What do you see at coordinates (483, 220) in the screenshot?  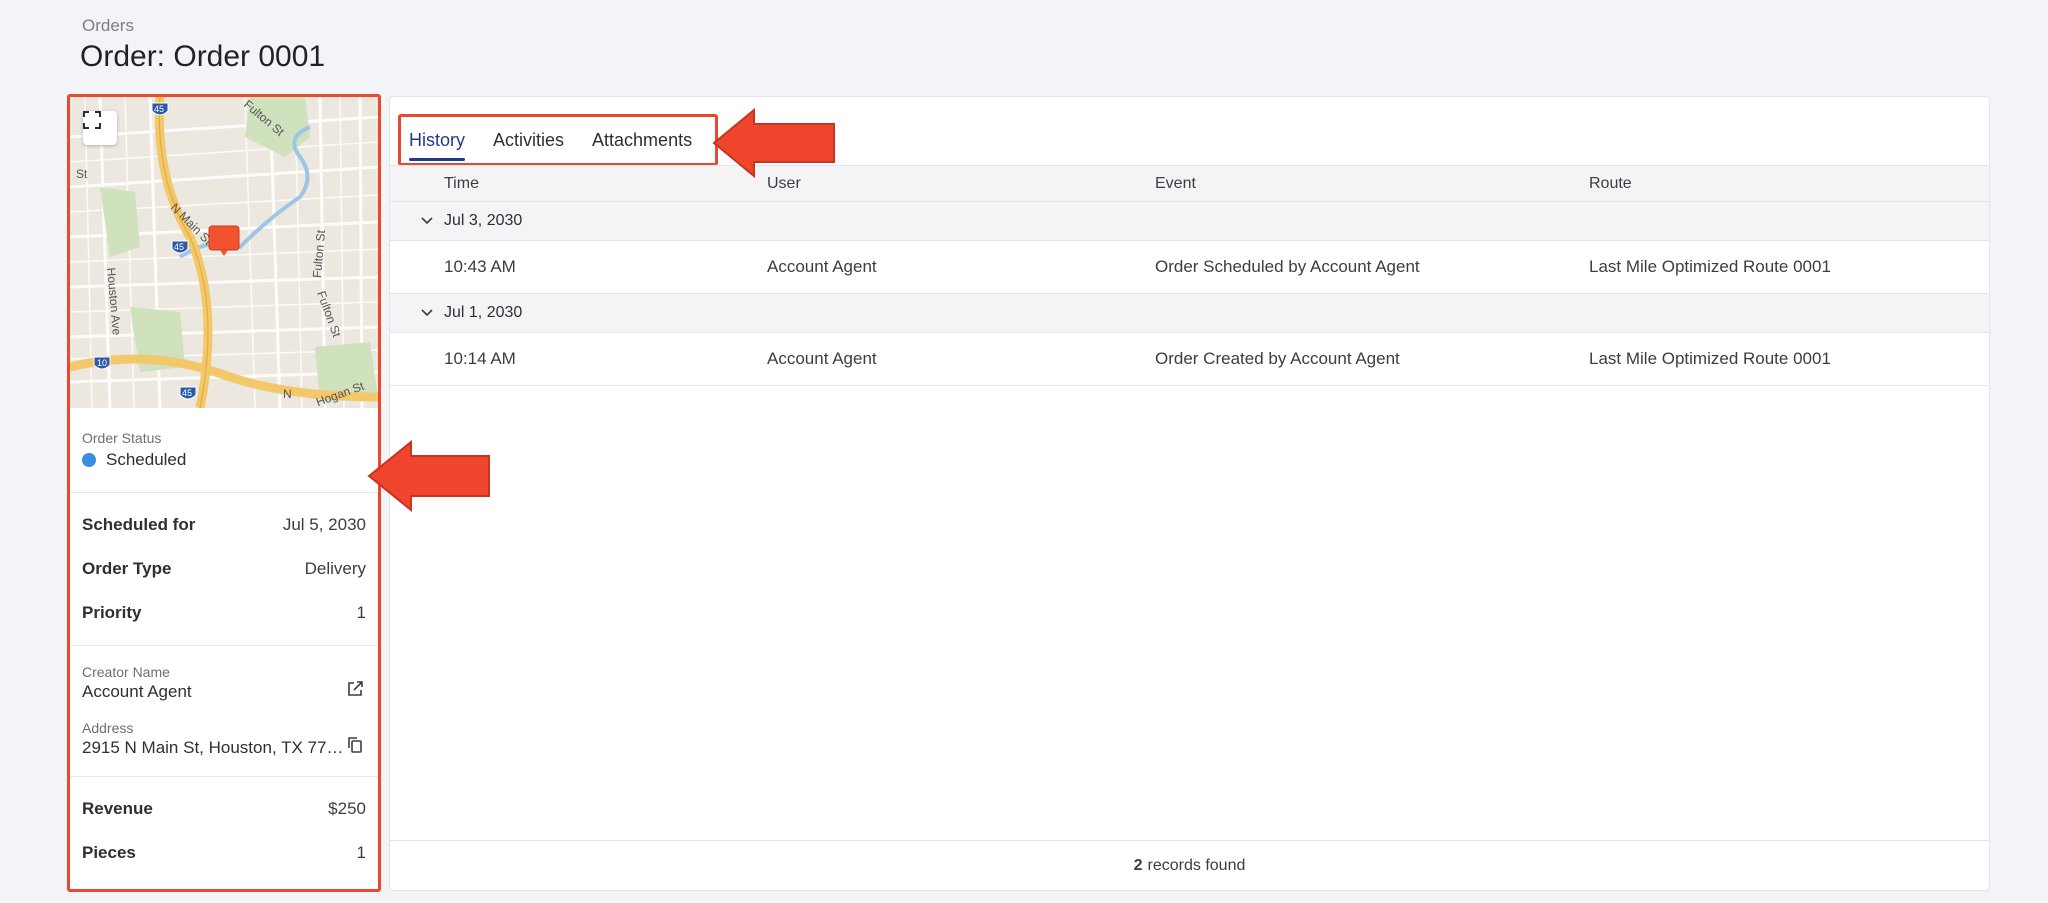 I see `group-label: Jul 3, 2030` at bounding box center [483, 220].